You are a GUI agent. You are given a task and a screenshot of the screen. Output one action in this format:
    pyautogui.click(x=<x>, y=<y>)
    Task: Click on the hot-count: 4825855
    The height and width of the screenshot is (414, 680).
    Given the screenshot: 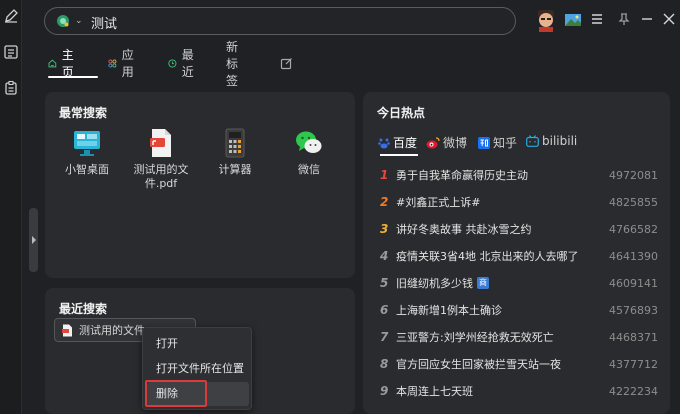 What is the action you would take?
    pyautogui.click(x=633, y=202)
    